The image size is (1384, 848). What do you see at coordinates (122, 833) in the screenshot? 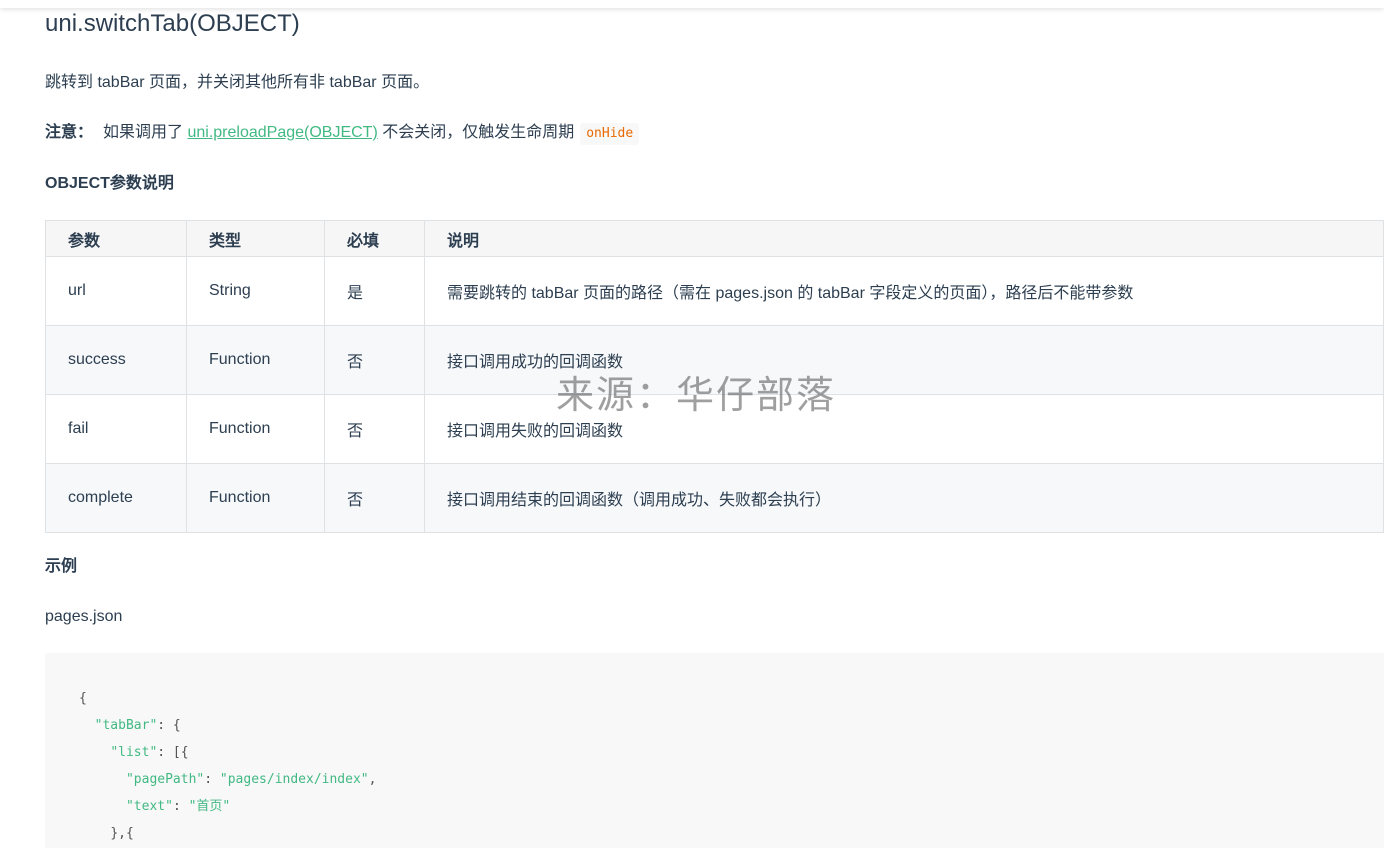
I see `code-line: },{` at bounding box center [122, 833].